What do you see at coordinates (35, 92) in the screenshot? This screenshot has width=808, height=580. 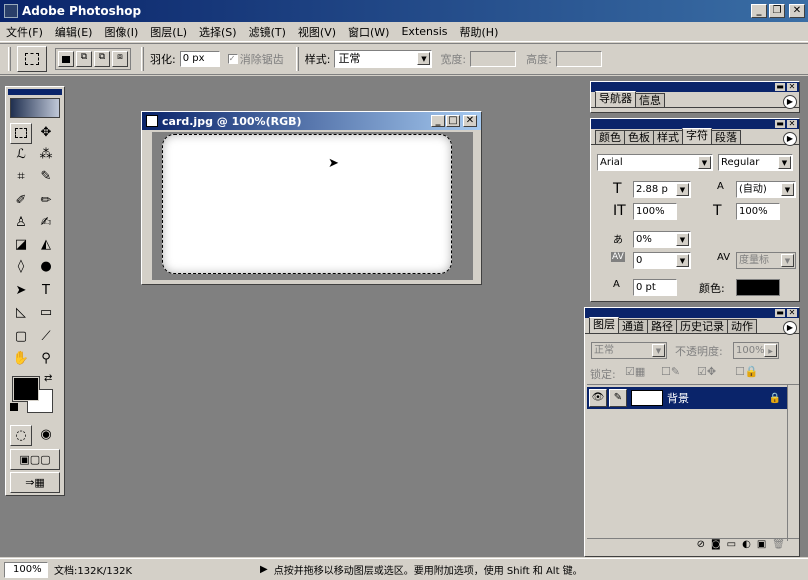 I see `toolbox-titlebar` at bounding box center [35, 92].